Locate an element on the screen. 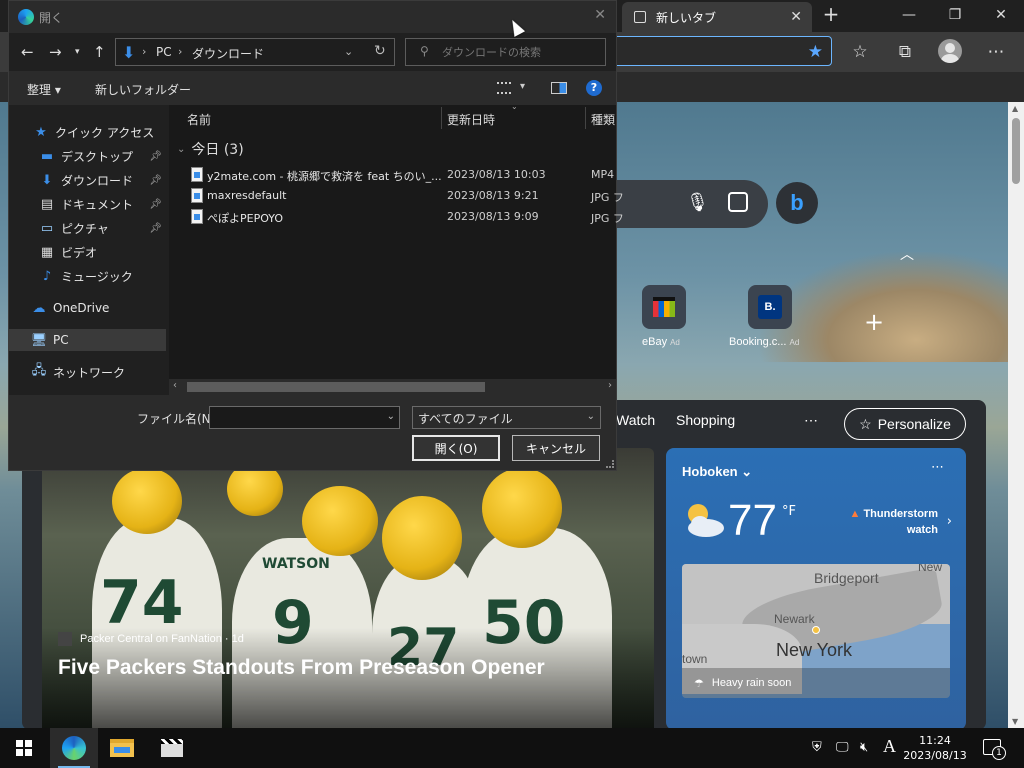 This screenshot has height=768, width=1024. refresh-icon: ↻ is located at coordinates (380, 51).